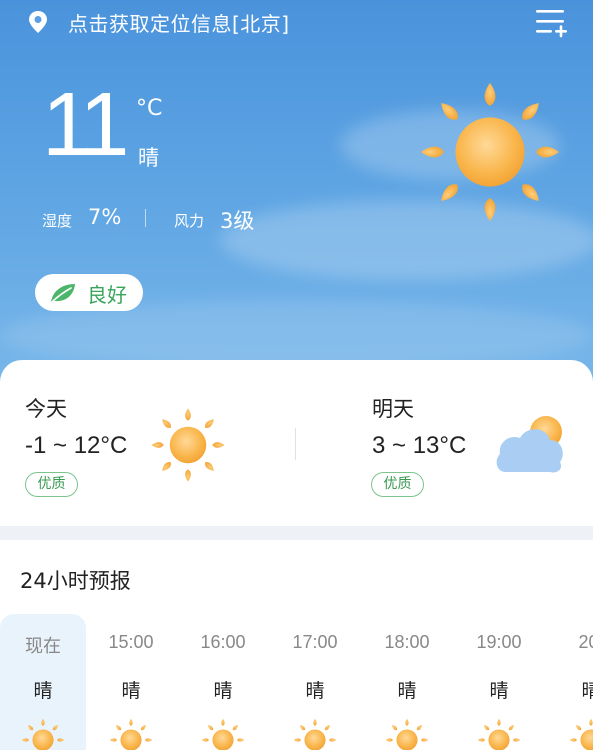 Image resolution: width=593 pixels, height=750 pixels. What do you see at coordinates (551, 22) in the screenshot?
I see `add-city-menu-icon` at bounding box center [551, 22].